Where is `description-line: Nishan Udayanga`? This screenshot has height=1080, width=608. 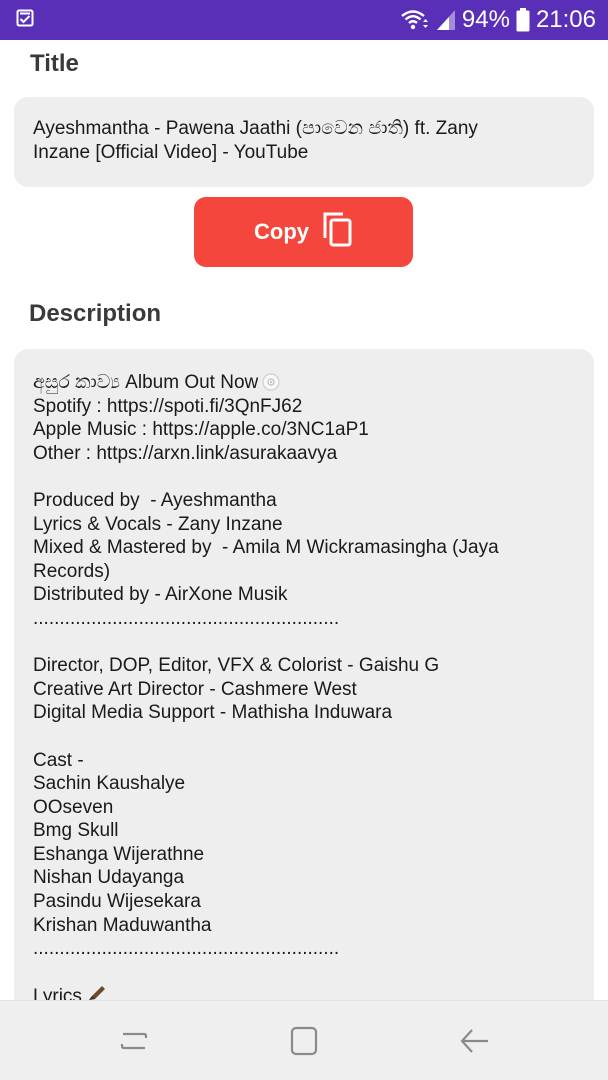 description-line: Nishan Udayanga is located at coordinates (109, 878).